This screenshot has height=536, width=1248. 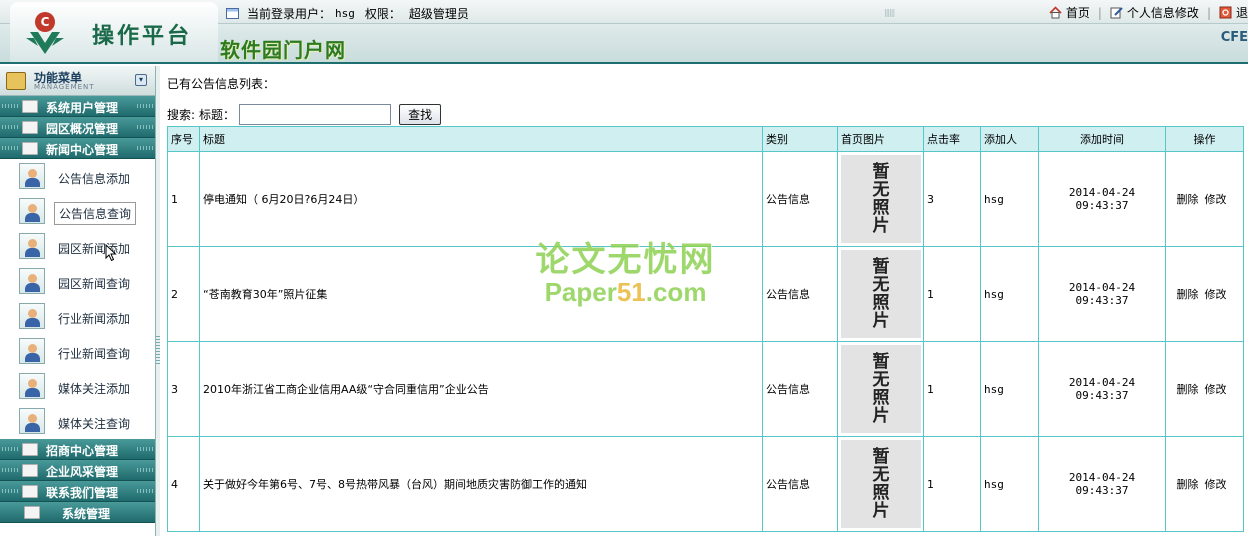 What do you see at coordinates (77, 449) in the screenshot?
I see `sidebar-category-investment: 招商中心管理` at bounding box center [77, 449].